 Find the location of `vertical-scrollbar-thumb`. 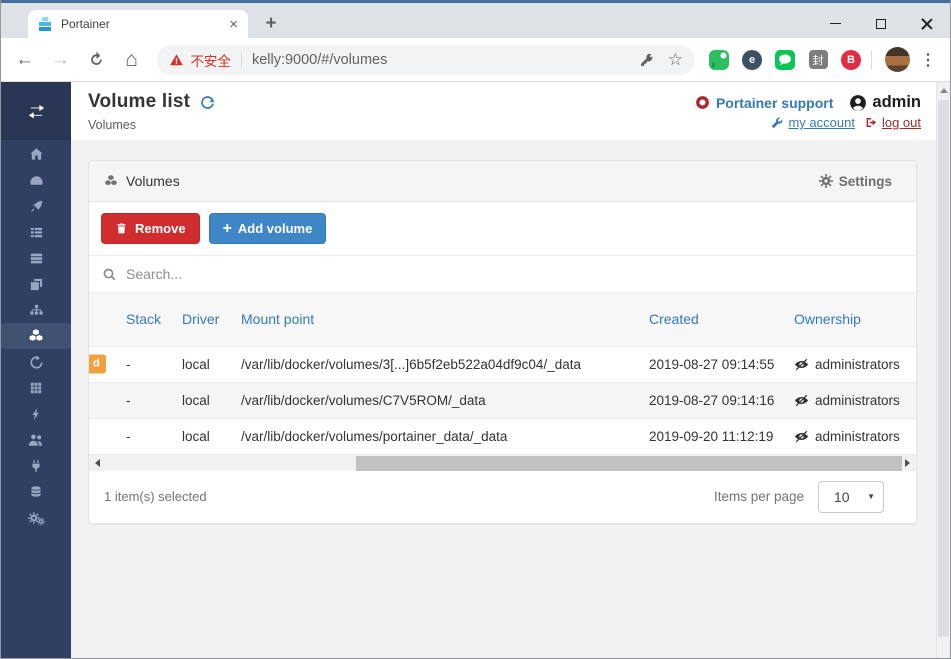

vertical-scrollbar-thumb is located at coordinates (943, 368).